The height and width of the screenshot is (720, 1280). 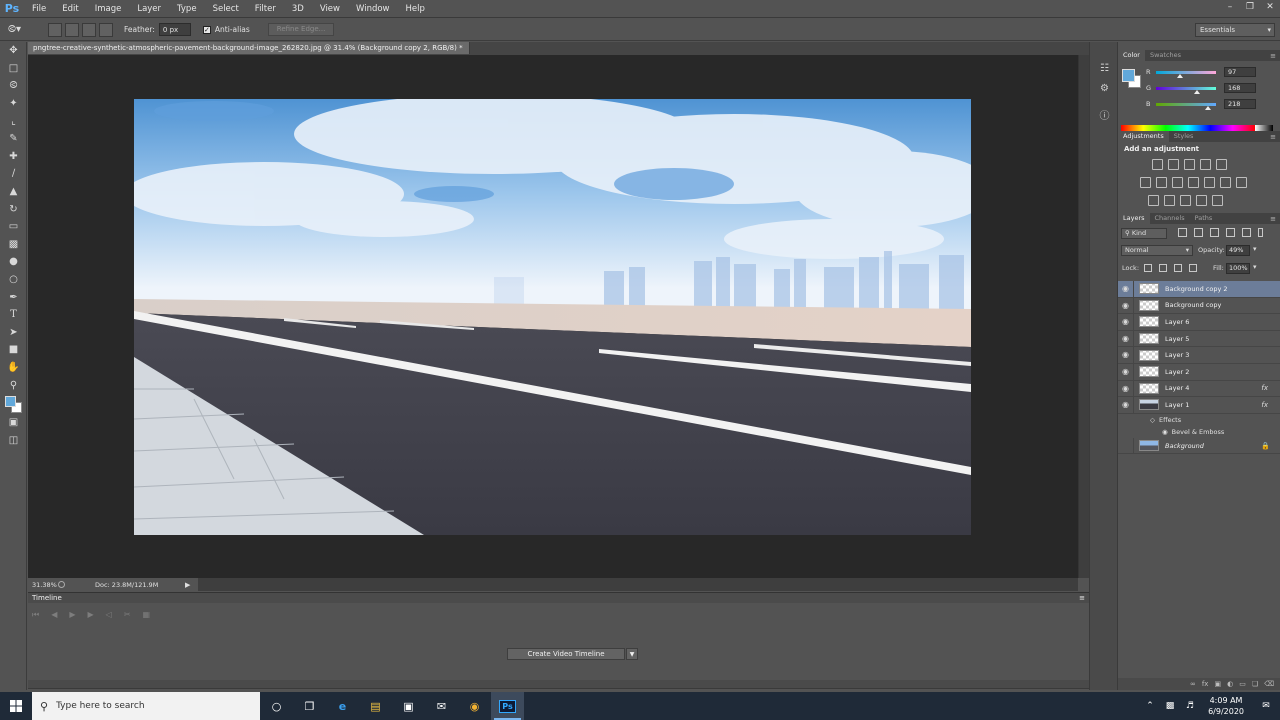 I want to click on pen-tool-icon: ✒, so click(x=13, y=297).